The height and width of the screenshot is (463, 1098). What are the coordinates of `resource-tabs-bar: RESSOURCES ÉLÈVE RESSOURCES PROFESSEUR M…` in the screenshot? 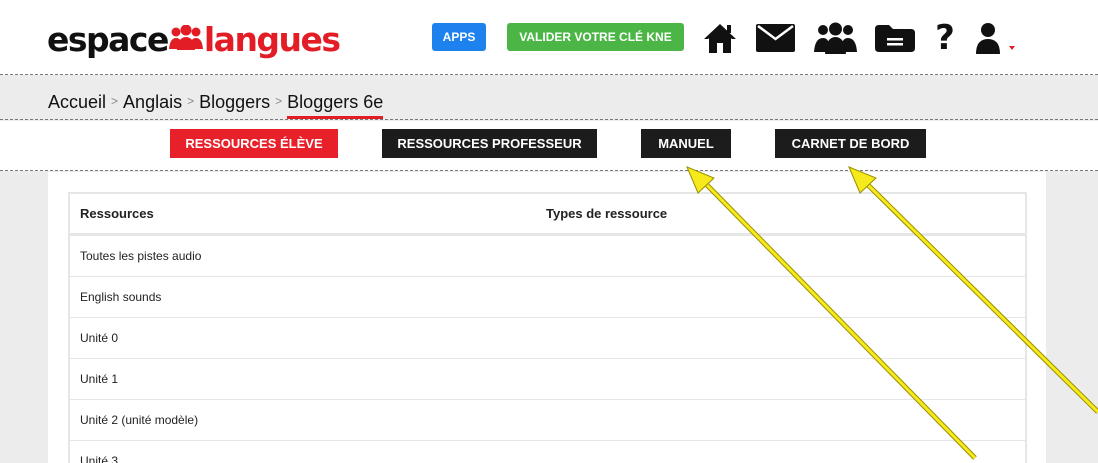 It's located at (549, 146).